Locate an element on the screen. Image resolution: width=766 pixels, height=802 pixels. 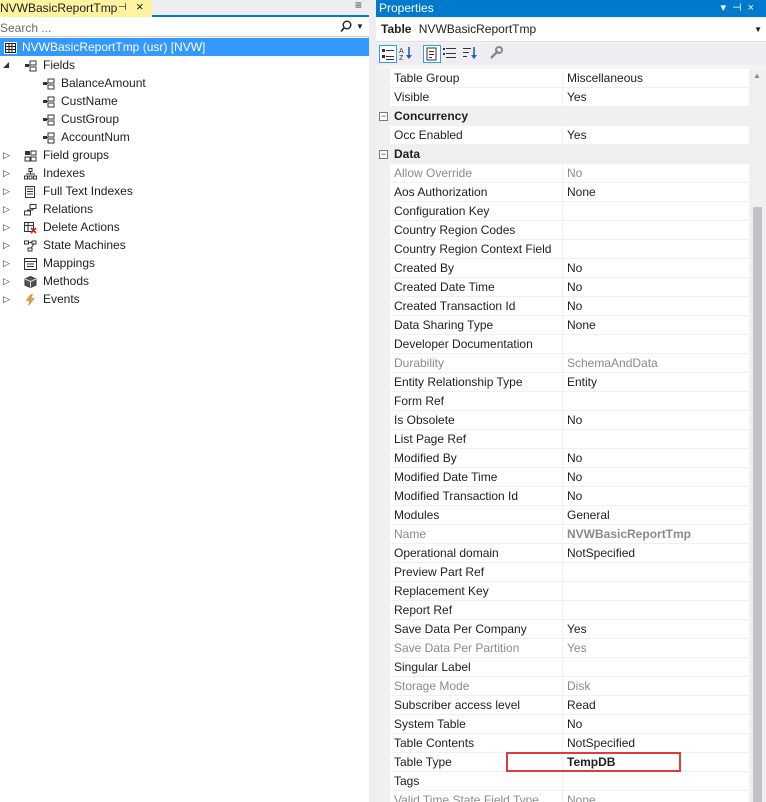
property-row: Save Data Per Partition Yes is located at coordinates (562, 648).